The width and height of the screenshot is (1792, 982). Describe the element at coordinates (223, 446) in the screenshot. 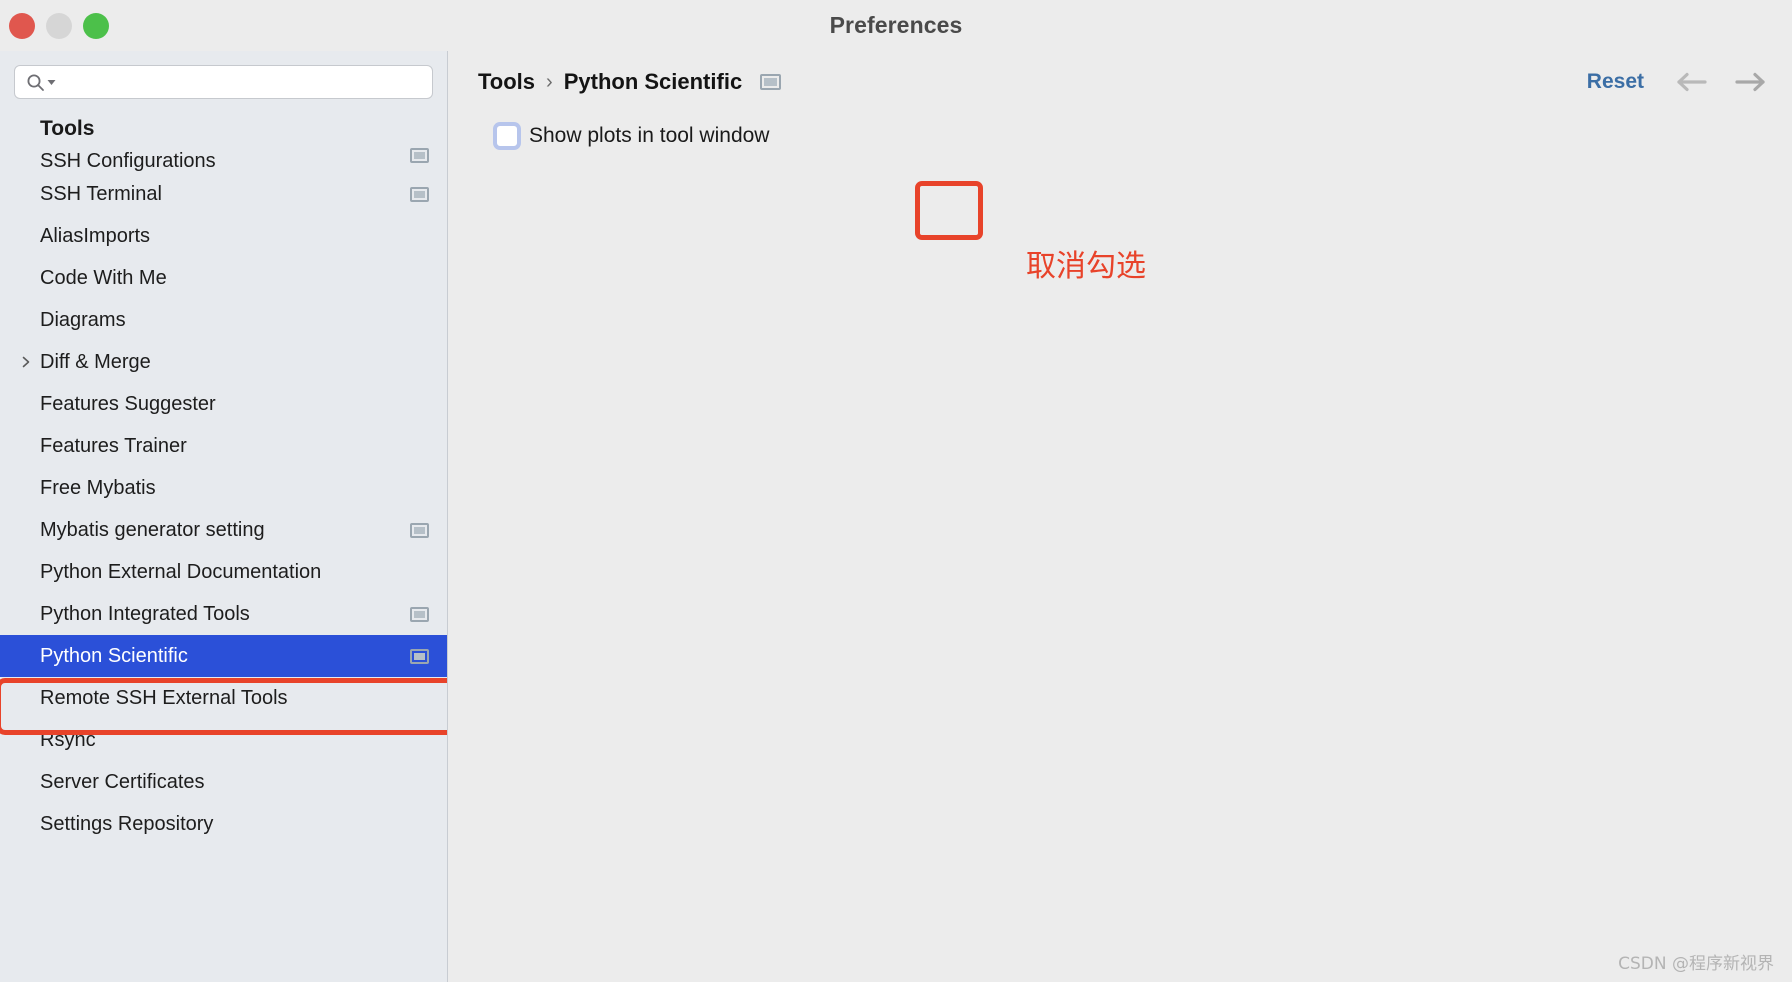

I see `sidebar-item-features-trainer: Features Trainer` at that location.